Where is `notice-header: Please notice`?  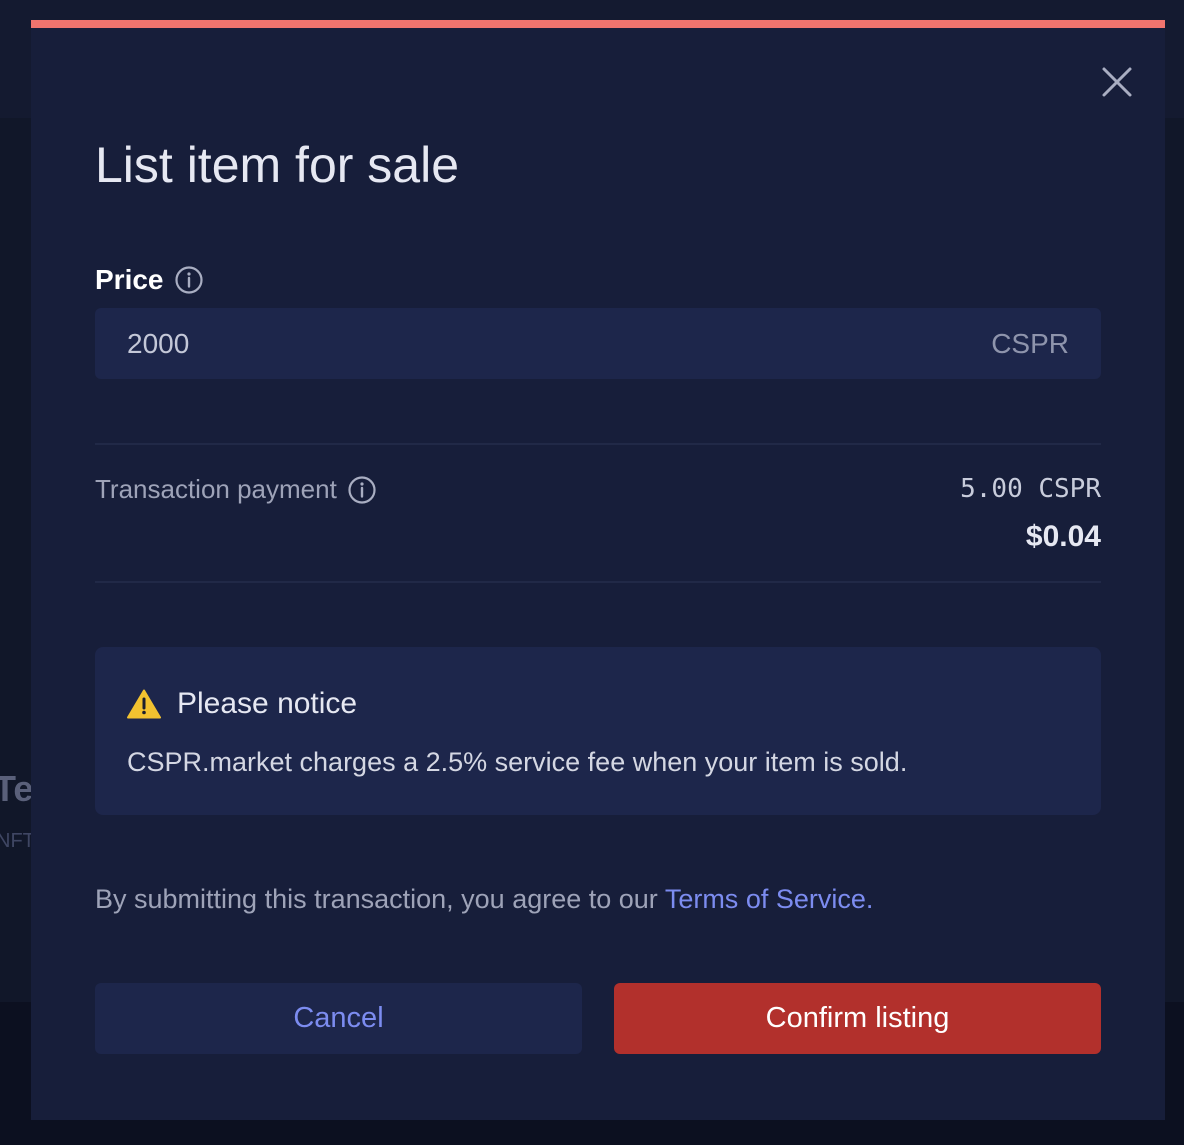
notice-header: Please notice is located at coordinates (242, 704).